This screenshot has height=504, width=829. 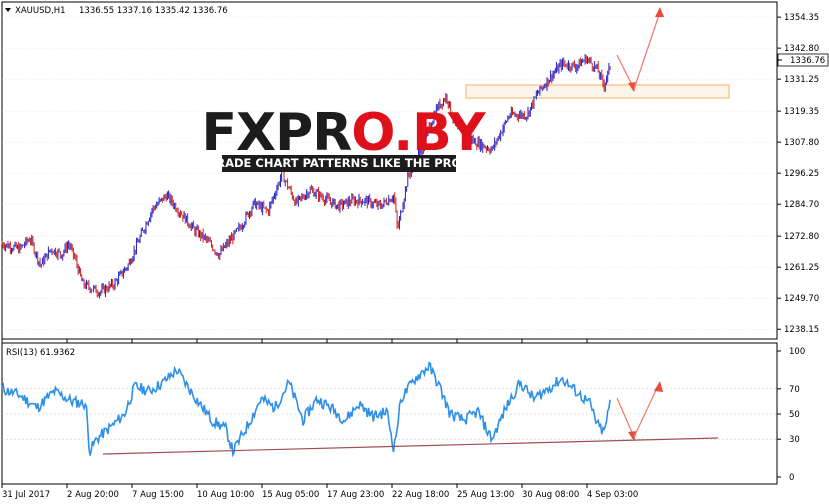 I want to click on price-tick-label: 1342.80, so click(x=801, y=49).